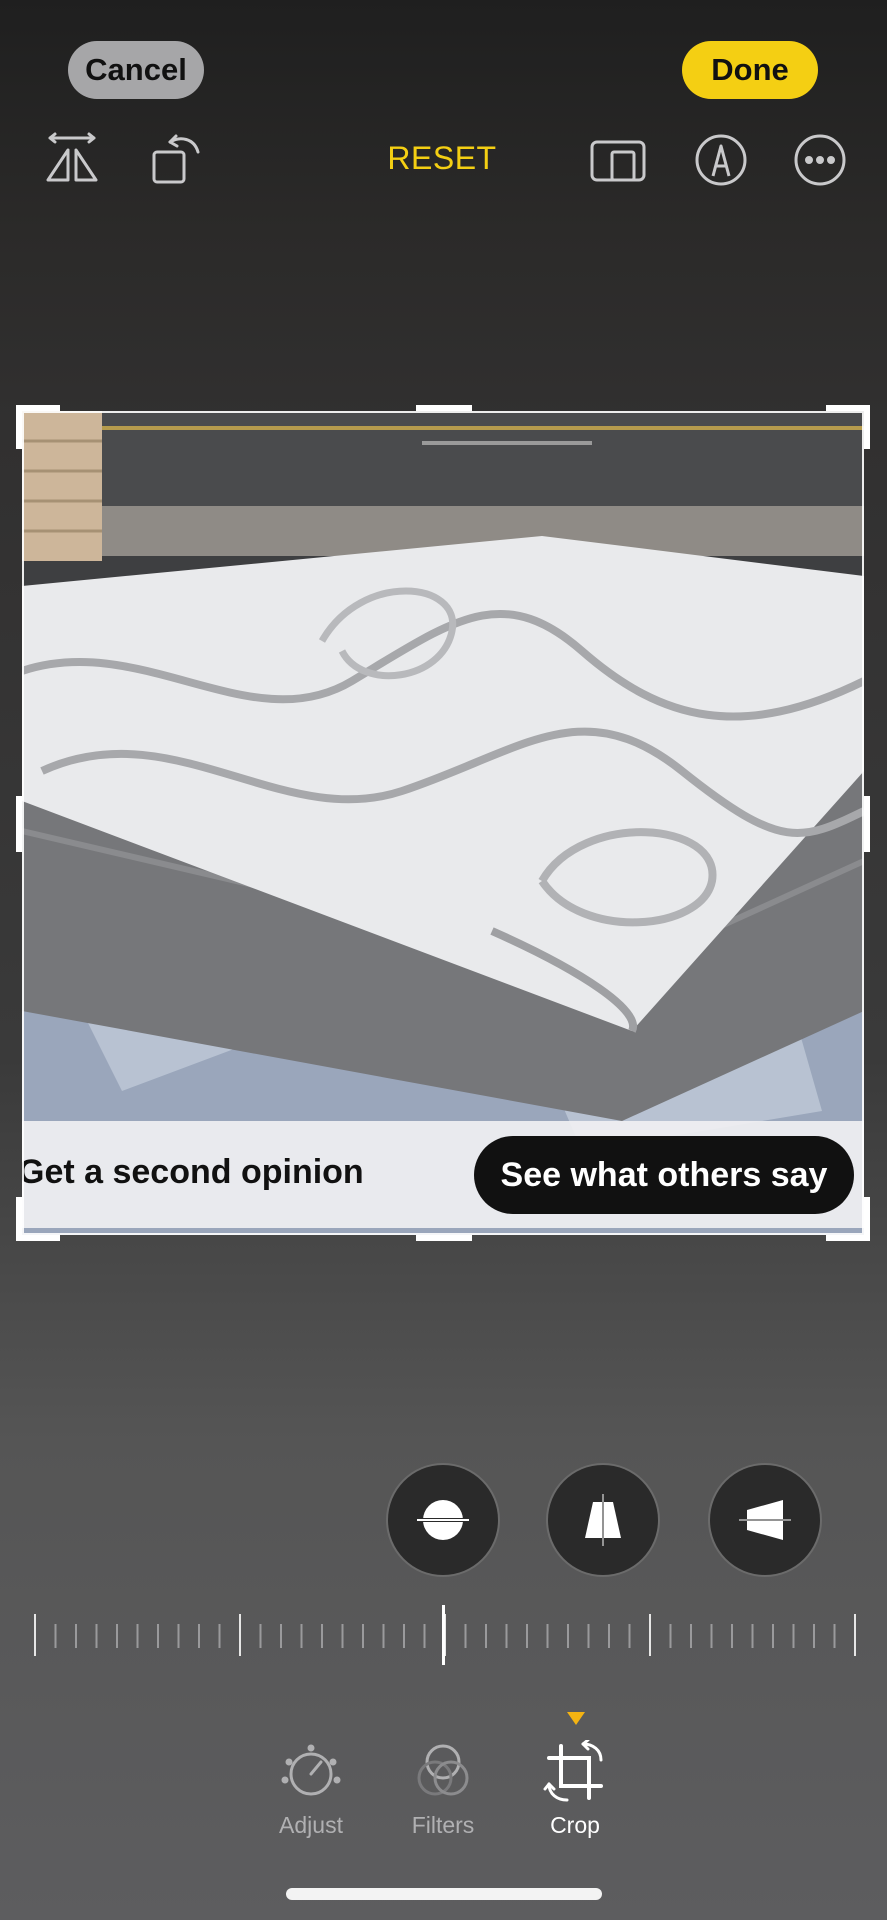  I want to click on adjust-dial-icon, so click(311, 1772).